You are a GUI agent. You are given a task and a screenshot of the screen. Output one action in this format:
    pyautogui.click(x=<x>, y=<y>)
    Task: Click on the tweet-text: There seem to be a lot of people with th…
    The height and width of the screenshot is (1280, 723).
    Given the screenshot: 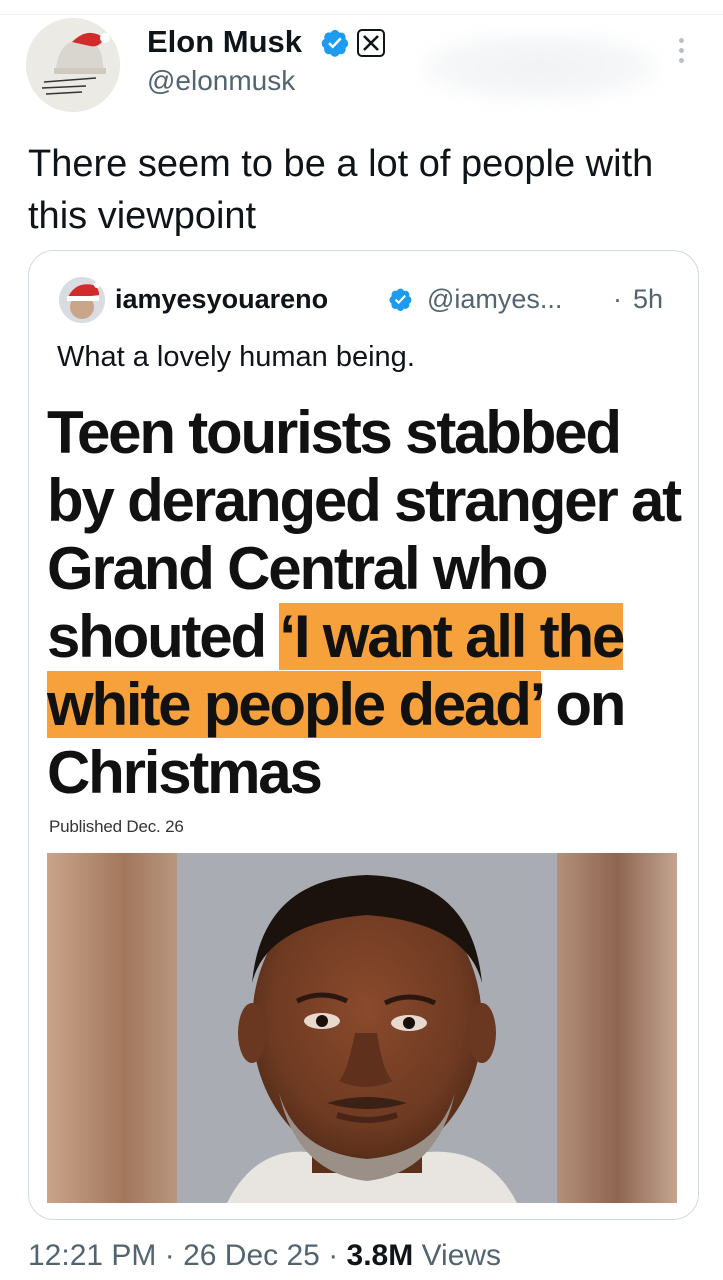 What is the action you would take?
    pyautogui.click(x=341, y=190)
    